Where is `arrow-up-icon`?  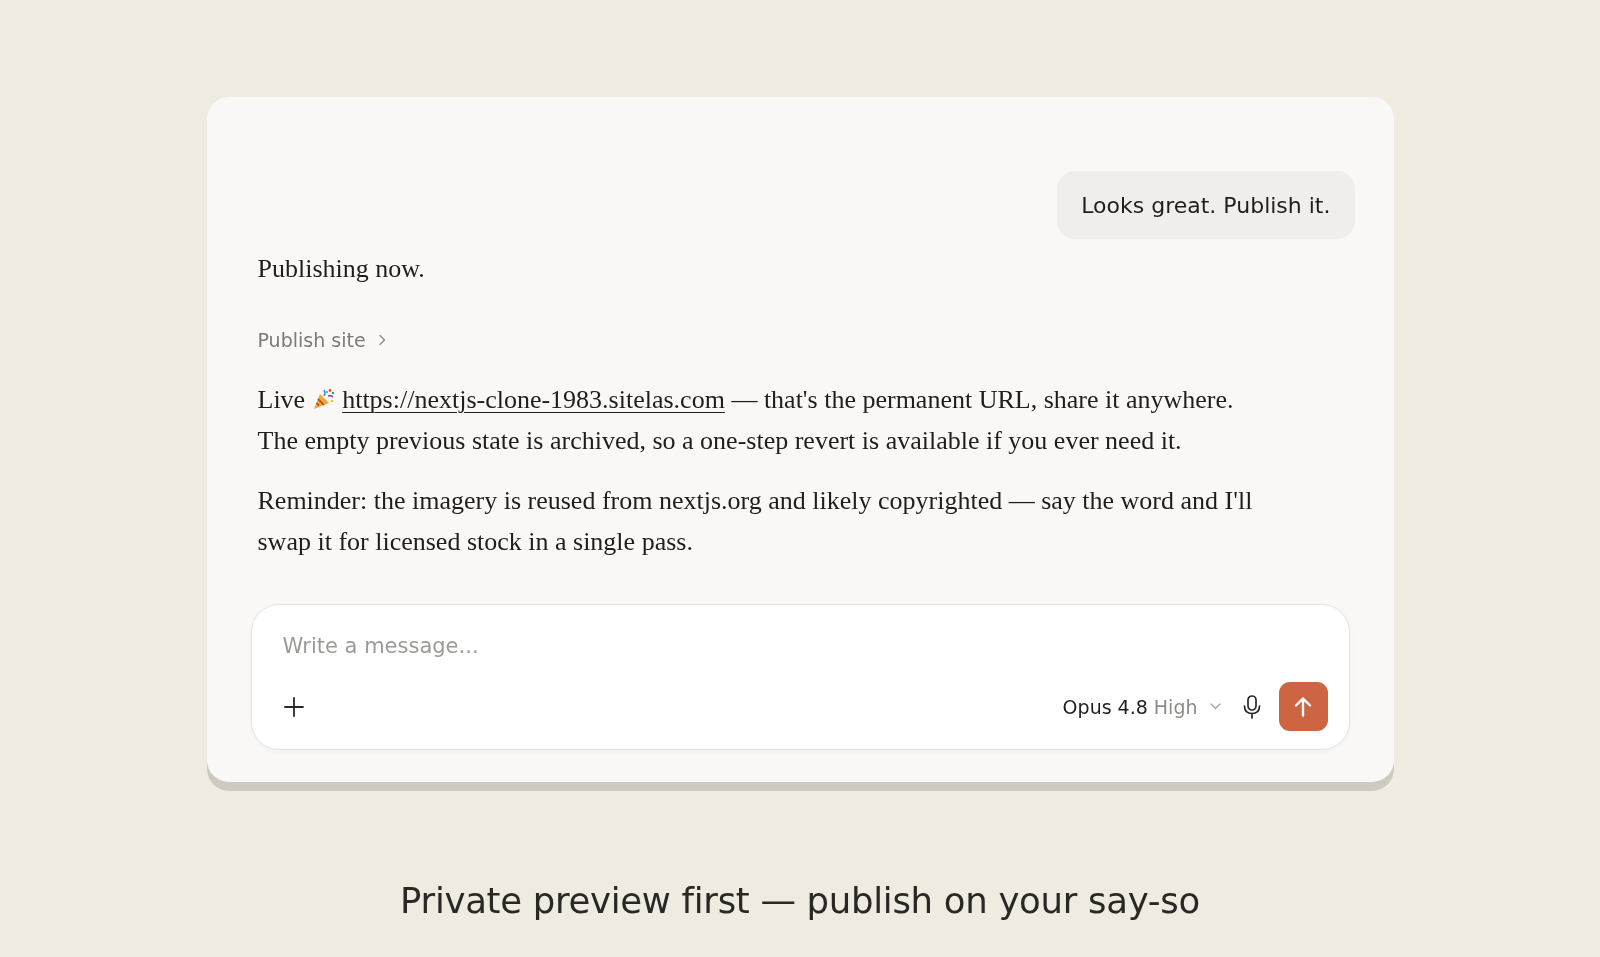 arrow-up-icon is located at coordinates (1303, 706).